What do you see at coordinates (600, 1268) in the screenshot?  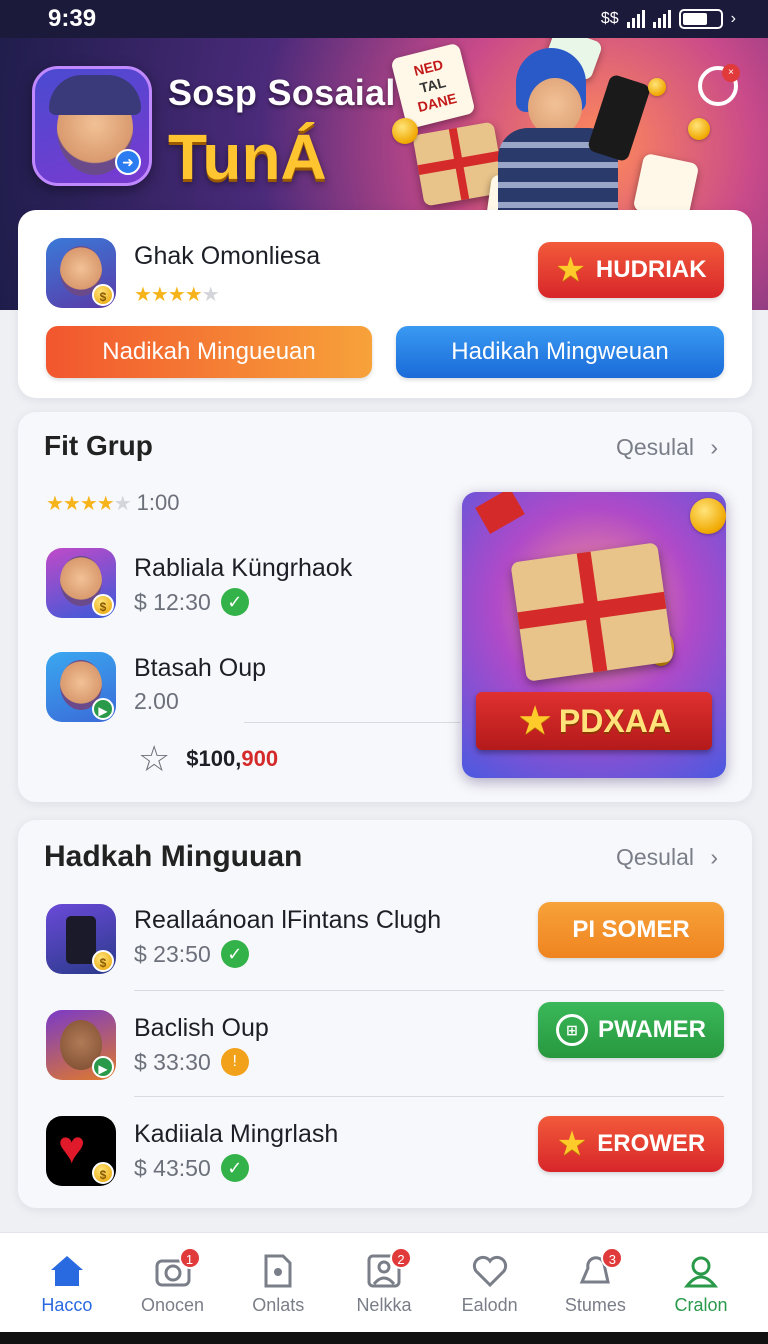 I see `bell-icon: 3` at bounding box center [600, 1268].